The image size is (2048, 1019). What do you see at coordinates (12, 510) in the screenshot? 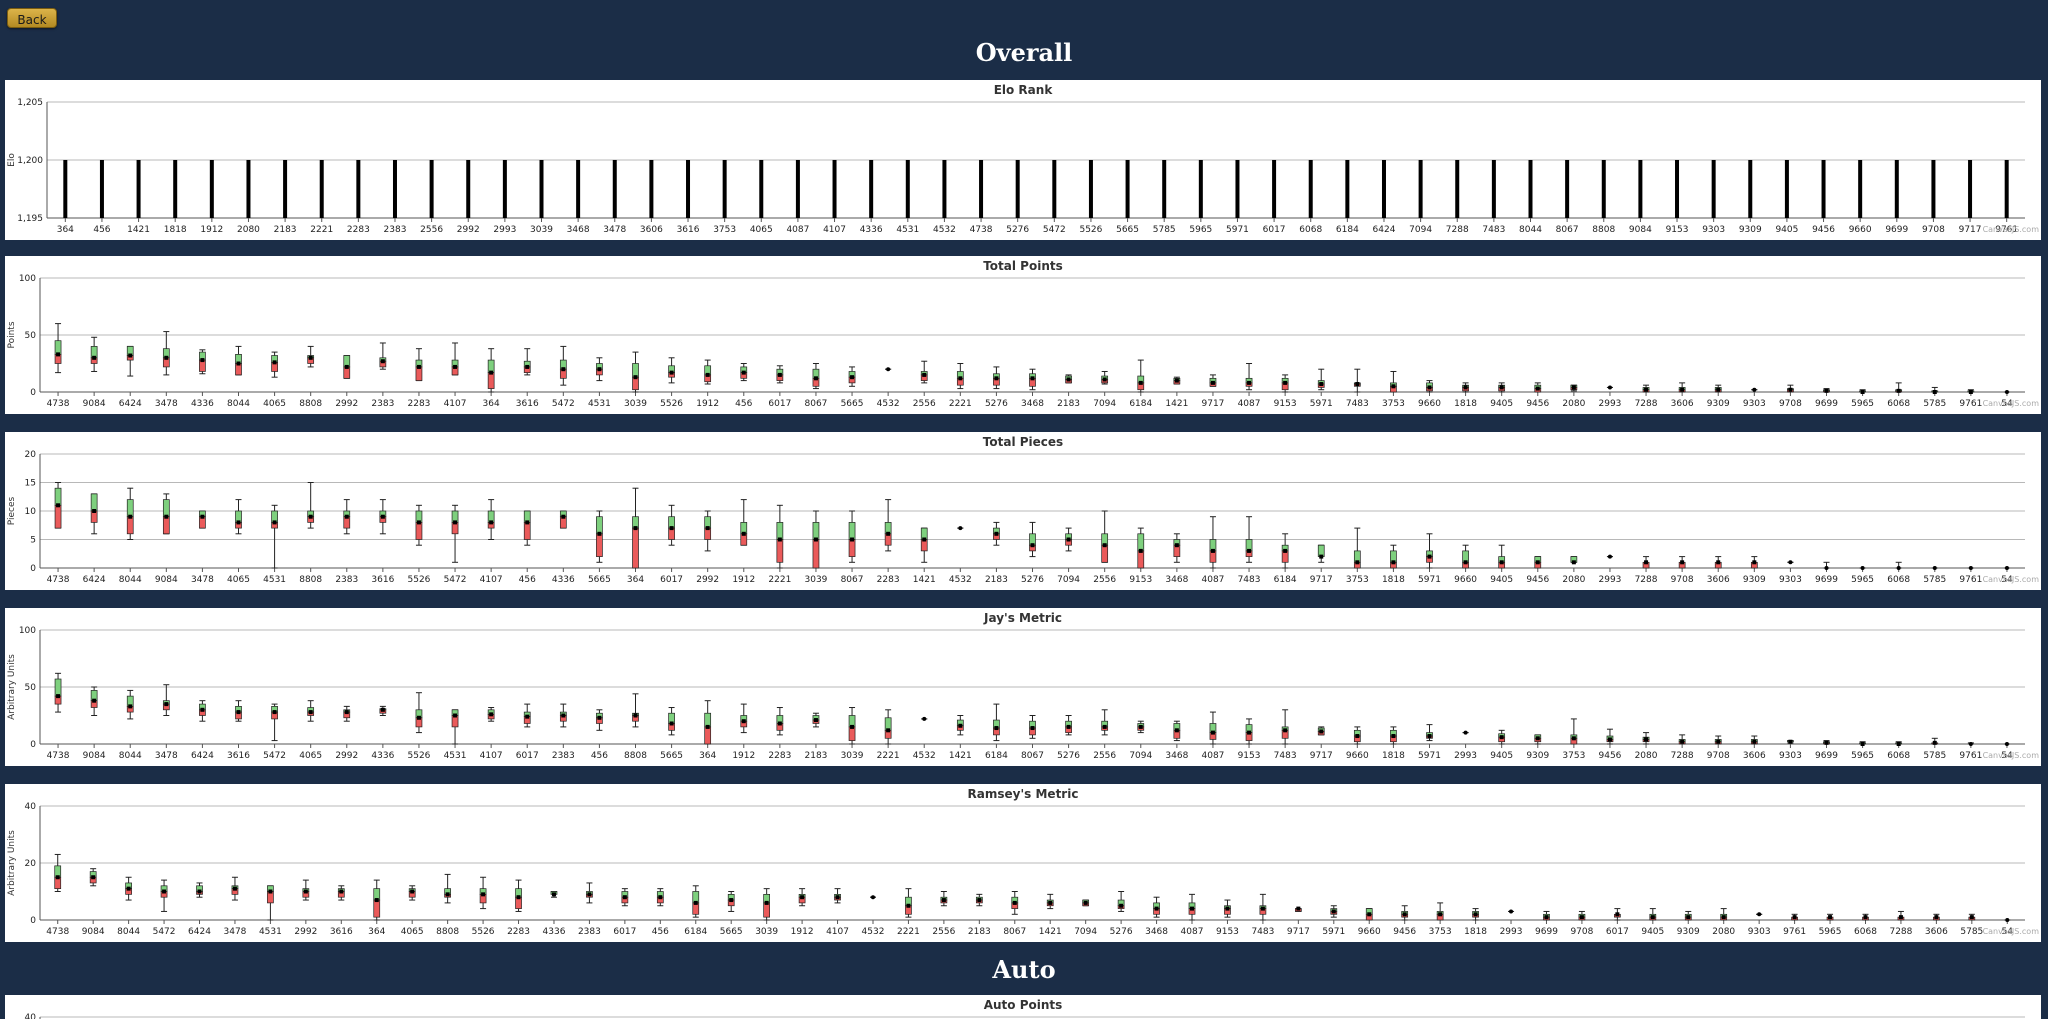
I see `y-axis-label: Pieces` at bounding box center [12, 510].